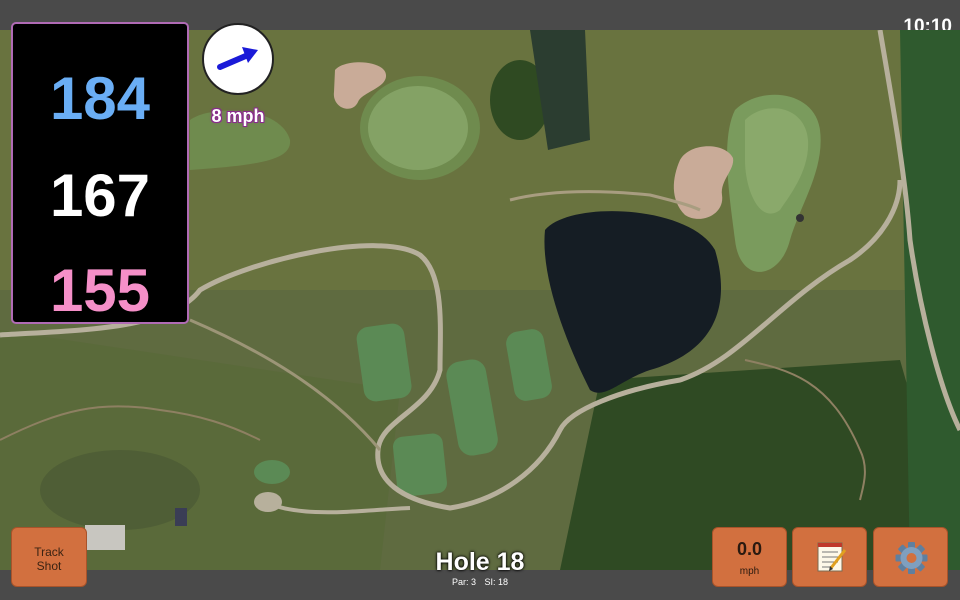  I want to click on track-shot-label-line1: Track, so click(49, 552).